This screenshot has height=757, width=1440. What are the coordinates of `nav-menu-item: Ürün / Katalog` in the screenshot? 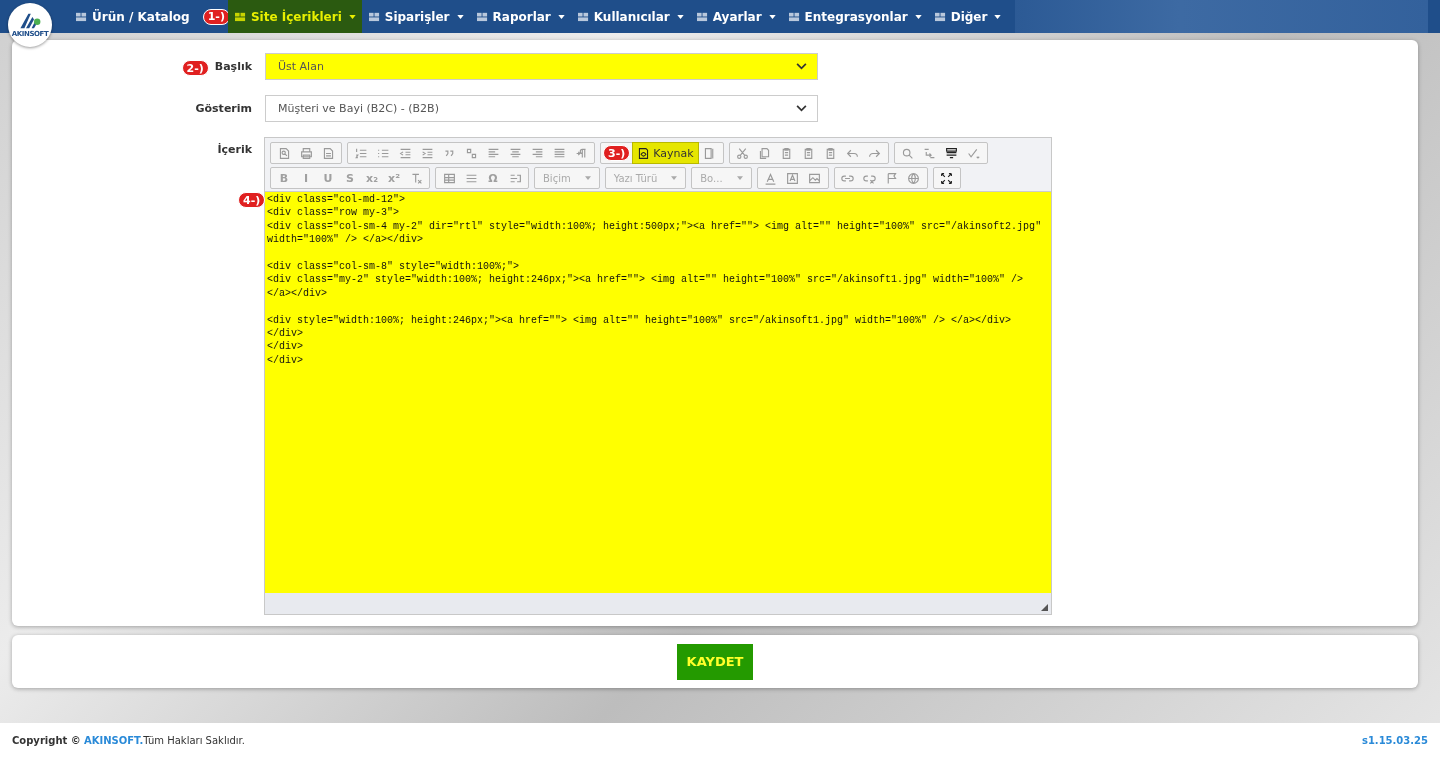 It's located at (136, 16).